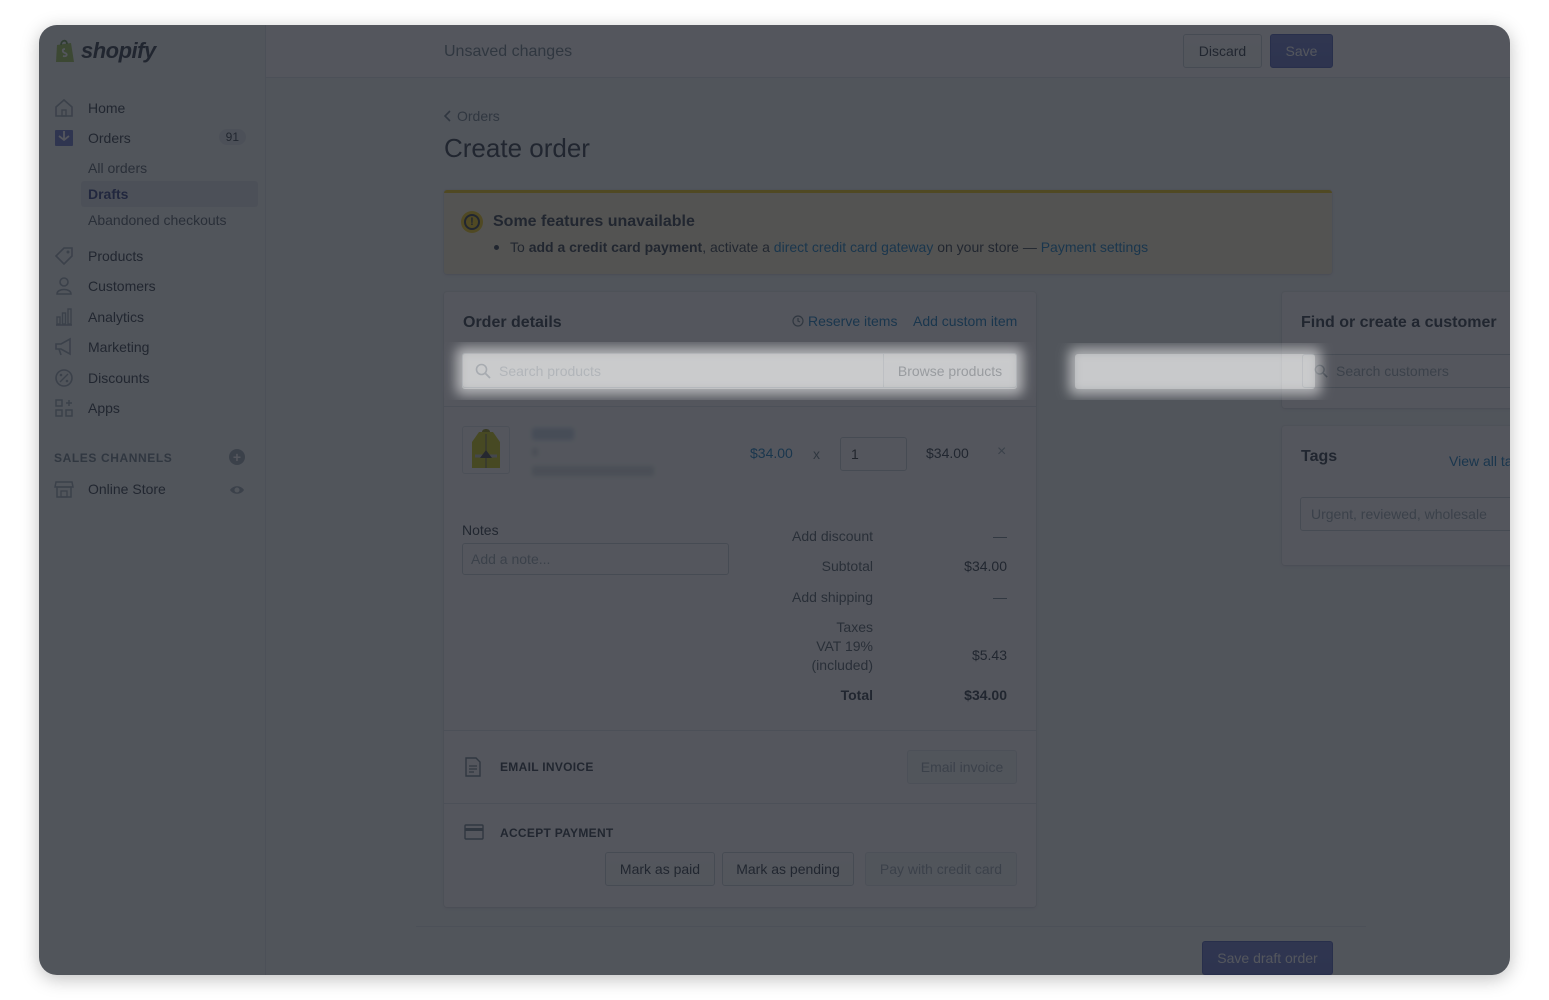 This screenshot has height=1000, width=1549. What do you see at coordinates (155, 347) in the screenshot?
I see `sidebar-item-marketing: Marketing` at bounding box center [155, 347].